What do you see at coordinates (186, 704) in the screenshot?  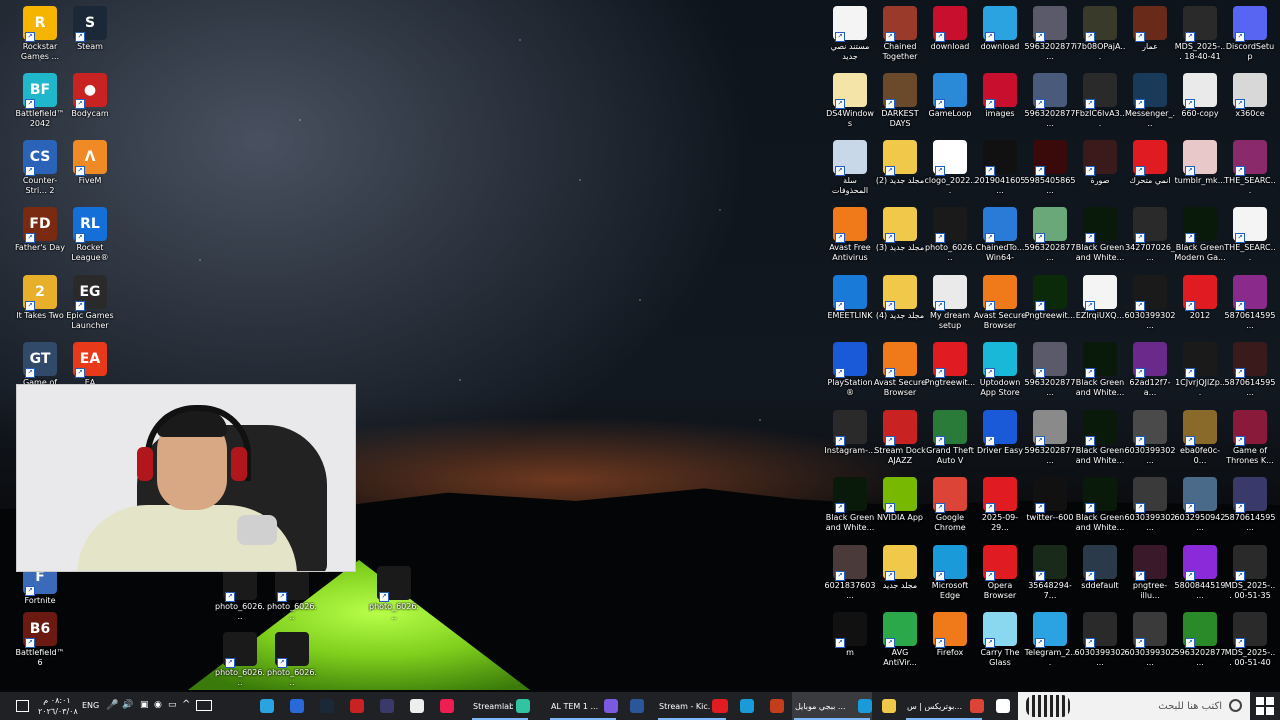 I see `show-hidden-icons-chevron-icon: ^` at bounding box center [186, 704].